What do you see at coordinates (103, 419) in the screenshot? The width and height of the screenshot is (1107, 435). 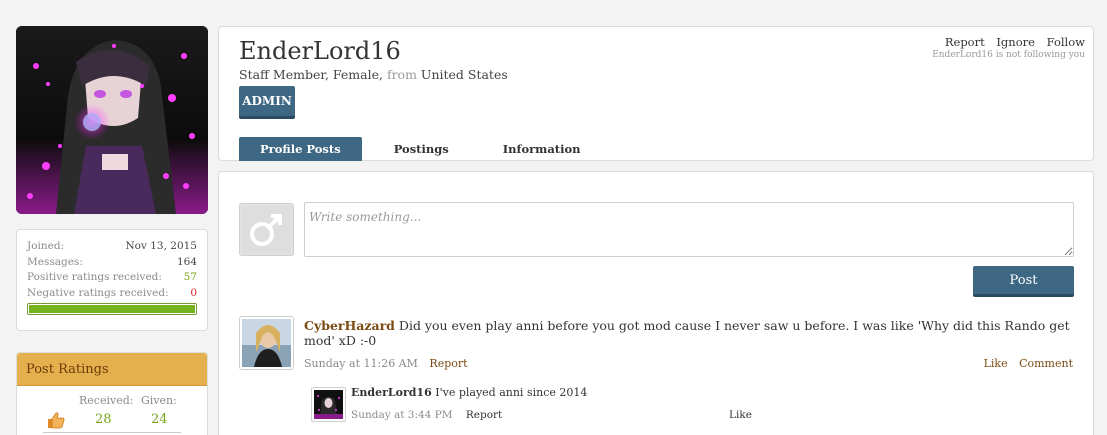 I see `received-count: 28` at bounding box center [103, 419].